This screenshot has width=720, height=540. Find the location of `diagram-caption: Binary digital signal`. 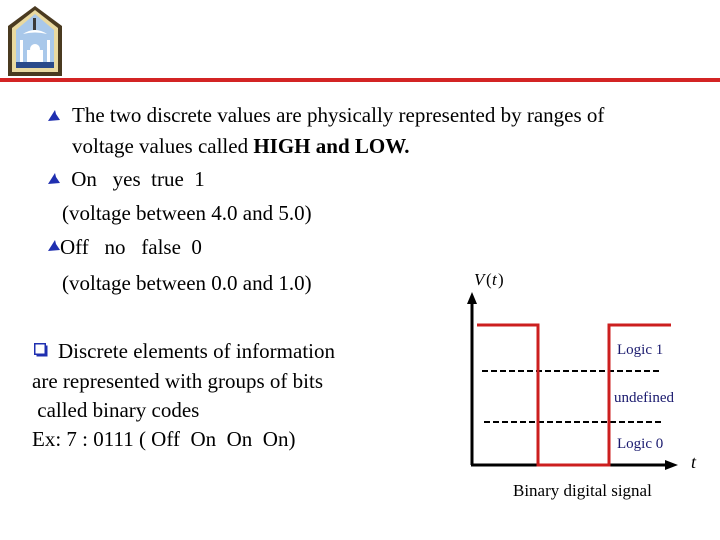

diagram-caption: Binary digital signal is located at coordinates (582, 490).